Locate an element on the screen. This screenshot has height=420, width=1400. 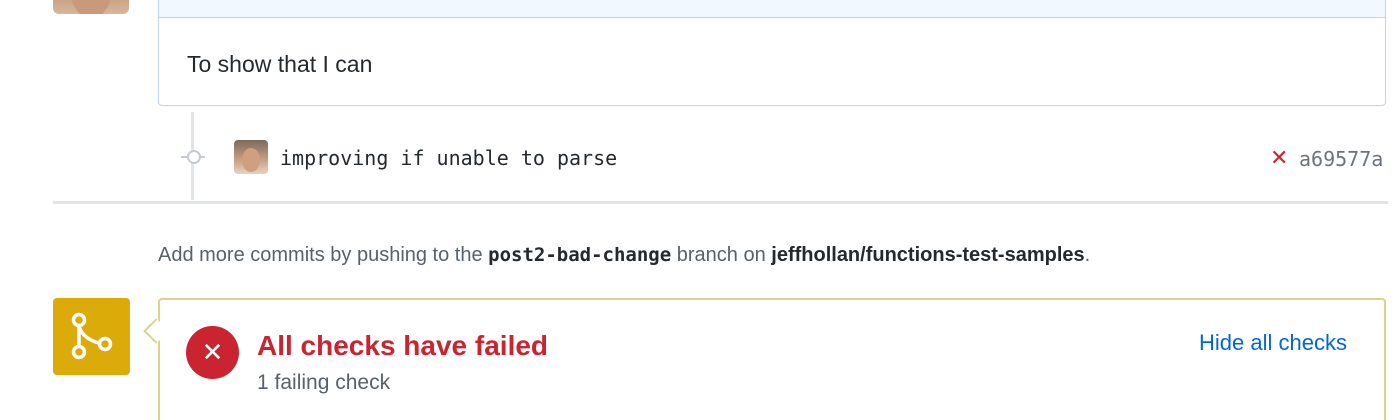
commit-sha-link: a69577a is located at coordinates (1341, 159).